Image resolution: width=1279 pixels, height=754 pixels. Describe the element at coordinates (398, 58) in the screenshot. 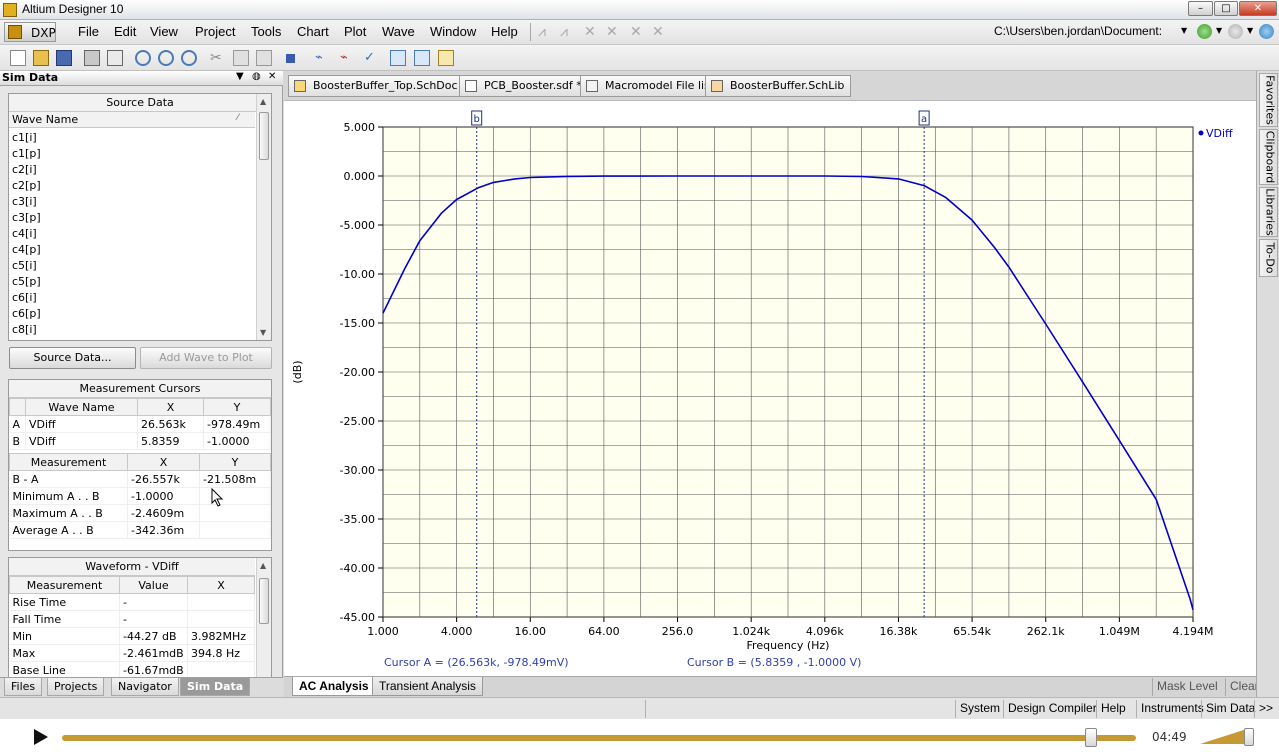

I see `new-chart-icon` at that location.